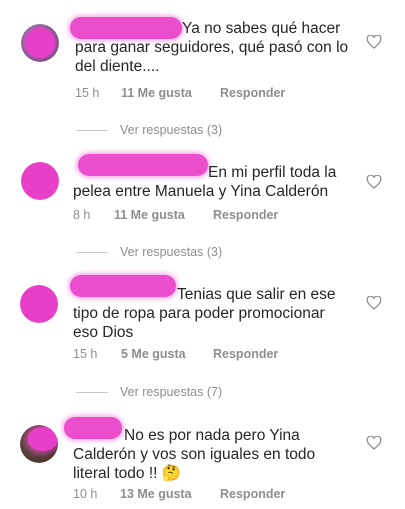  I want to click on comment-meta: 15 h 5 Me gusta Responder, so click(213, 354).